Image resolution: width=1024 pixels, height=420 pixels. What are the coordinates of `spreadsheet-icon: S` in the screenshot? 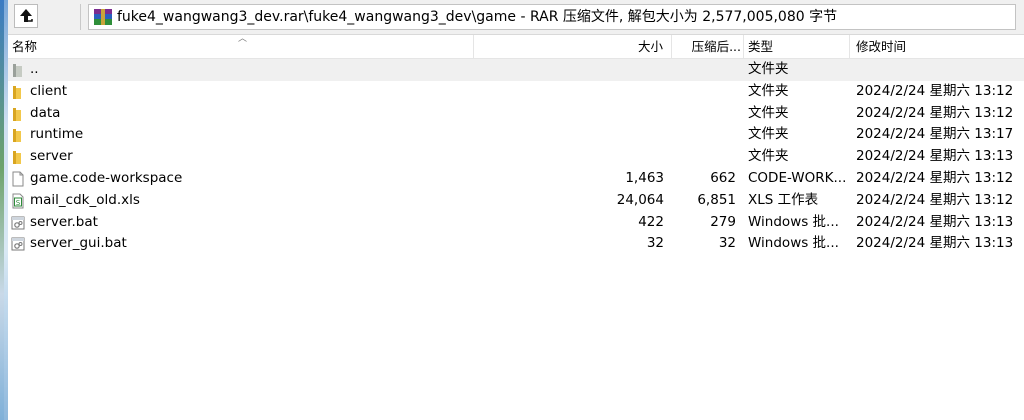 It's located at (18, 201).